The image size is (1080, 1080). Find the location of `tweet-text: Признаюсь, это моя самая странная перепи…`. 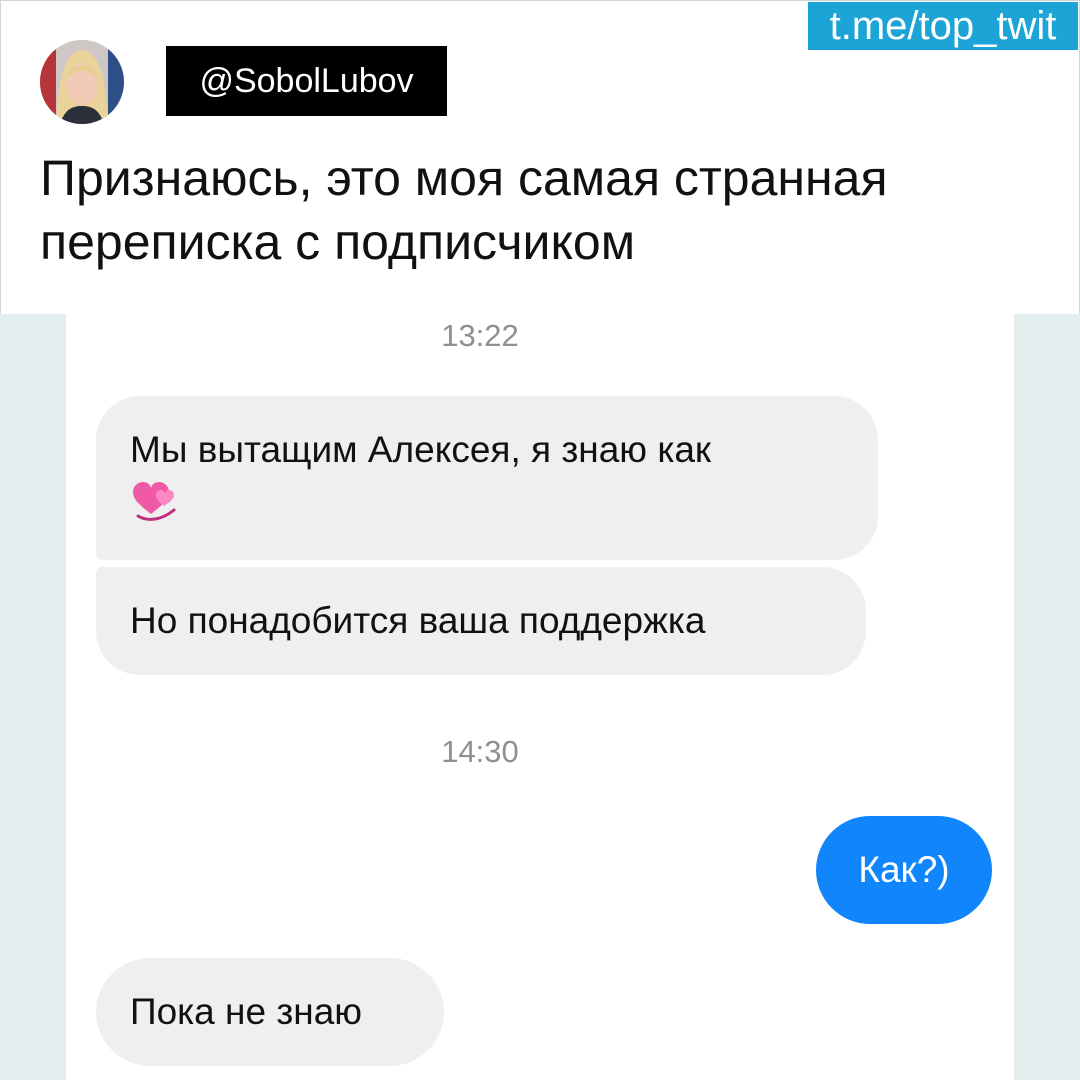

tweet-text: Признаюсь, это моя самая странная перепи… is located at coordinates (464, 210).